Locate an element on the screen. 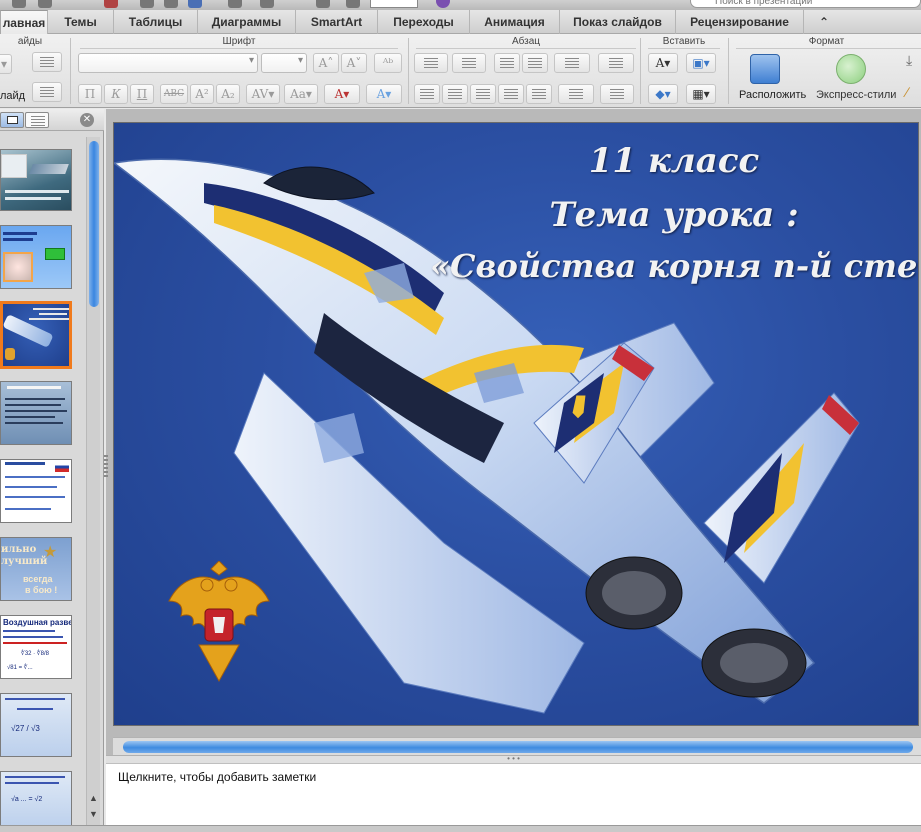 This screenshot has width=921, height=832. tab-transitions: Переходы is located at coordinates (424, 22).